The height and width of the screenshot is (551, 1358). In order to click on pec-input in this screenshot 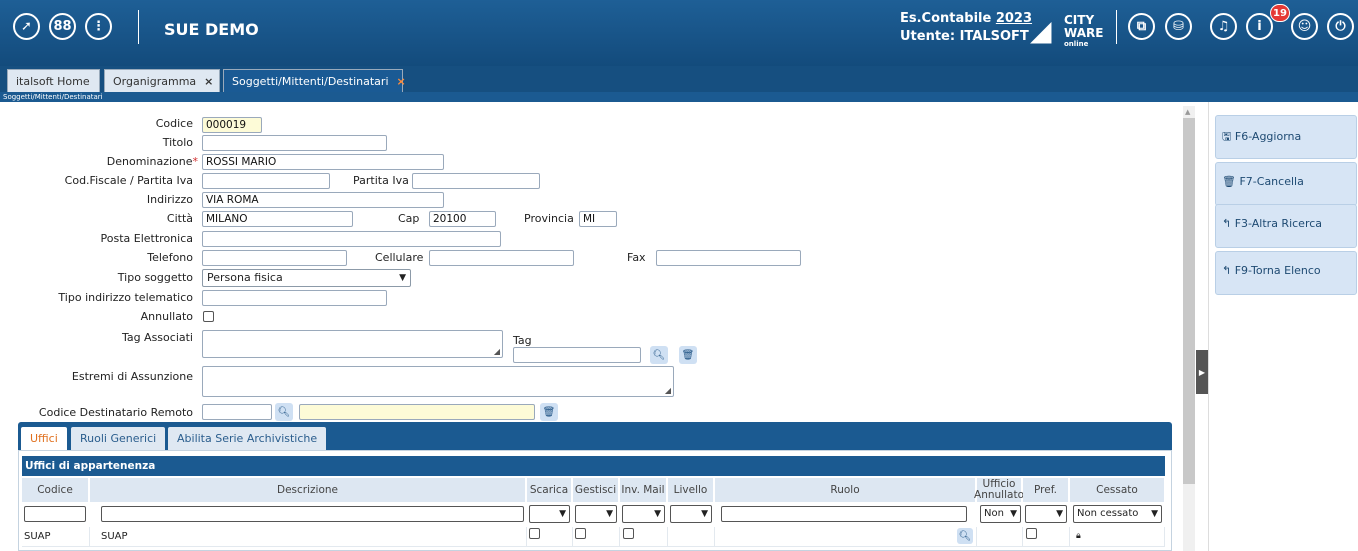, I will do `click(351, 239)`.